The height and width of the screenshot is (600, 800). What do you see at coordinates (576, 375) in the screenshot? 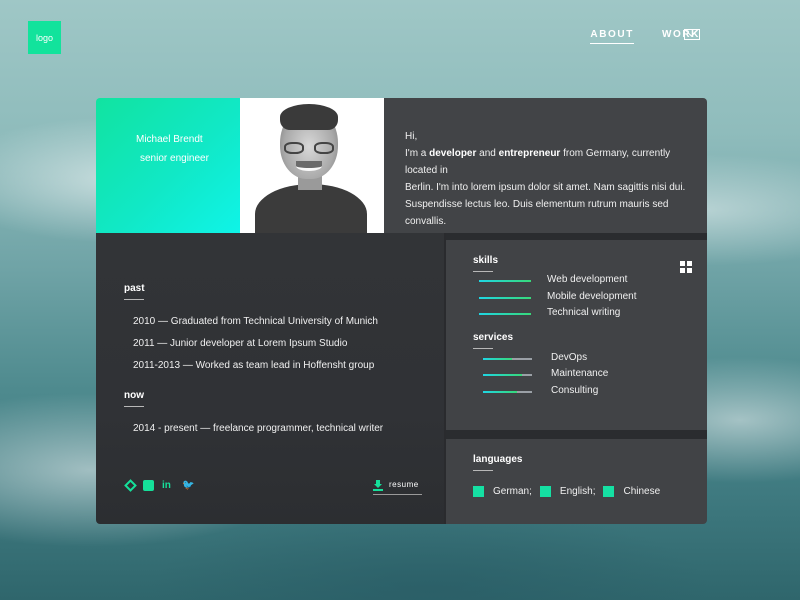
I see `service-item: Maintenance` at bounding box center [576, 375].